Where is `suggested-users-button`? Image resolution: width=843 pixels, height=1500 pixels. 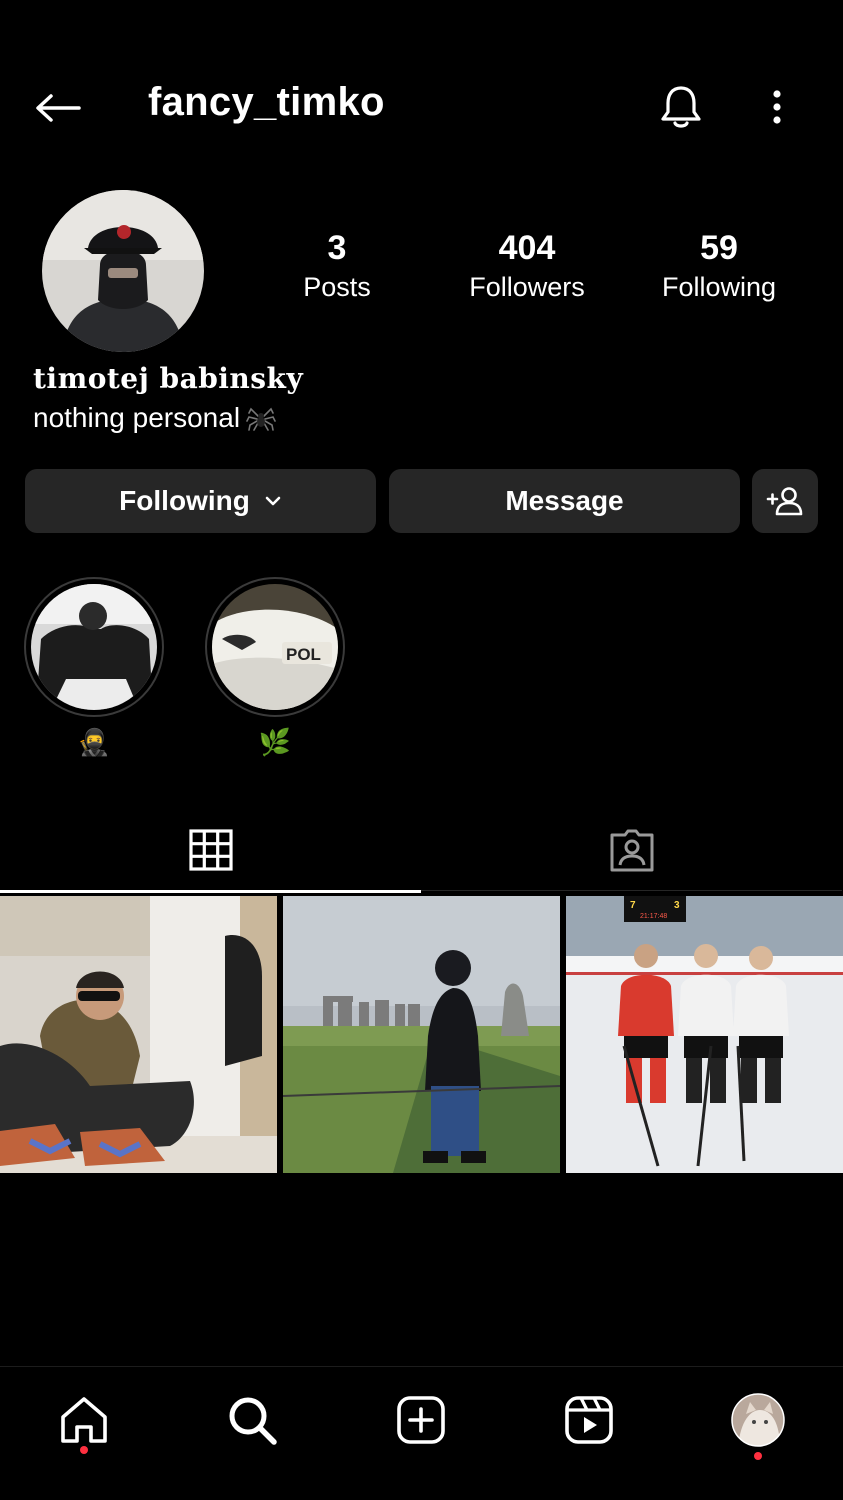
suggested-users-button is located at coordinates (785, 501).